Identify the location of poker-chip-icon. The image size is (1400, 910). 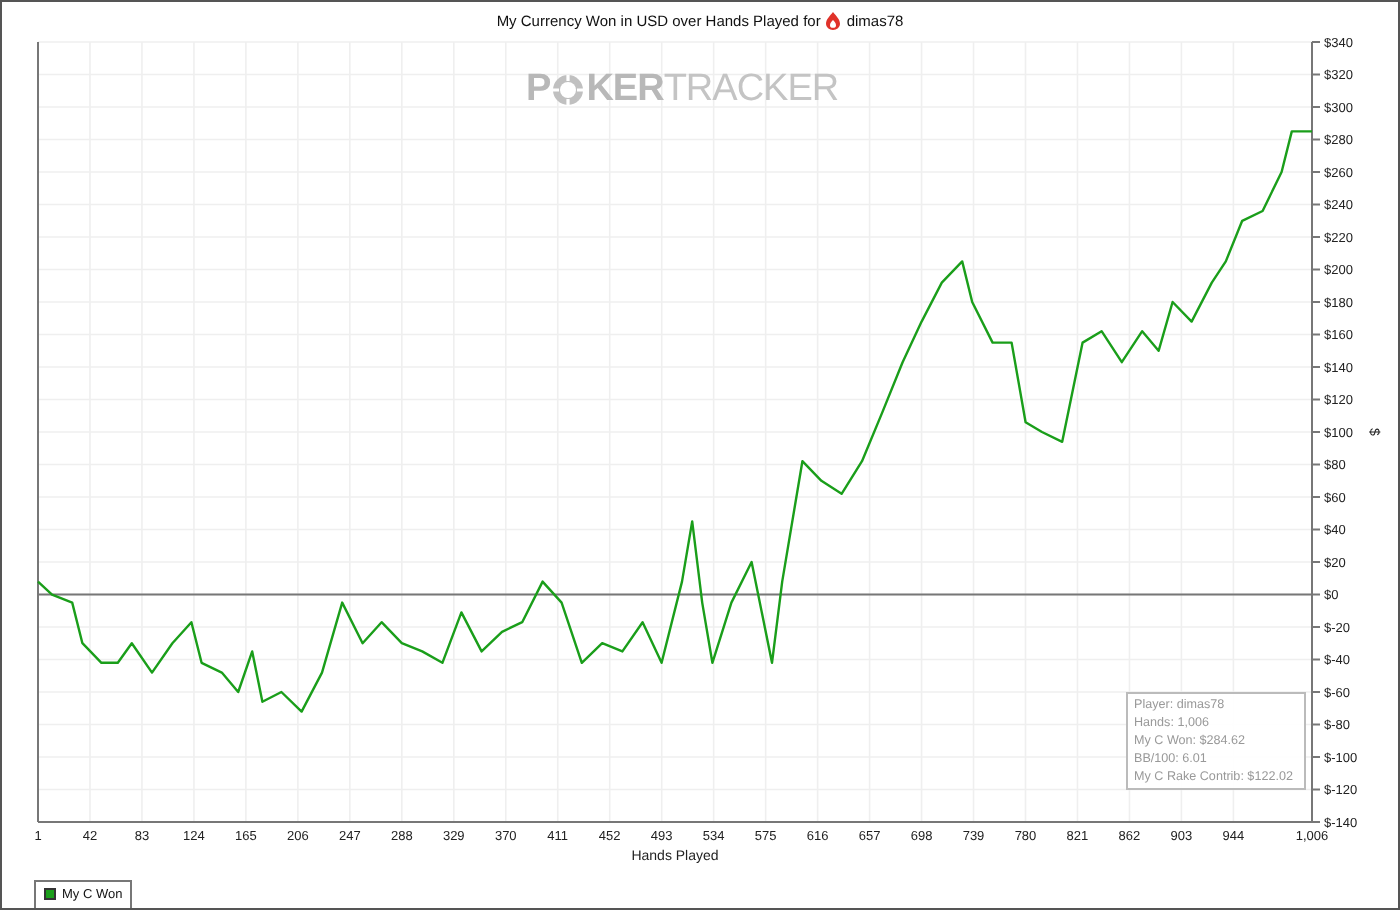
(568, 90).